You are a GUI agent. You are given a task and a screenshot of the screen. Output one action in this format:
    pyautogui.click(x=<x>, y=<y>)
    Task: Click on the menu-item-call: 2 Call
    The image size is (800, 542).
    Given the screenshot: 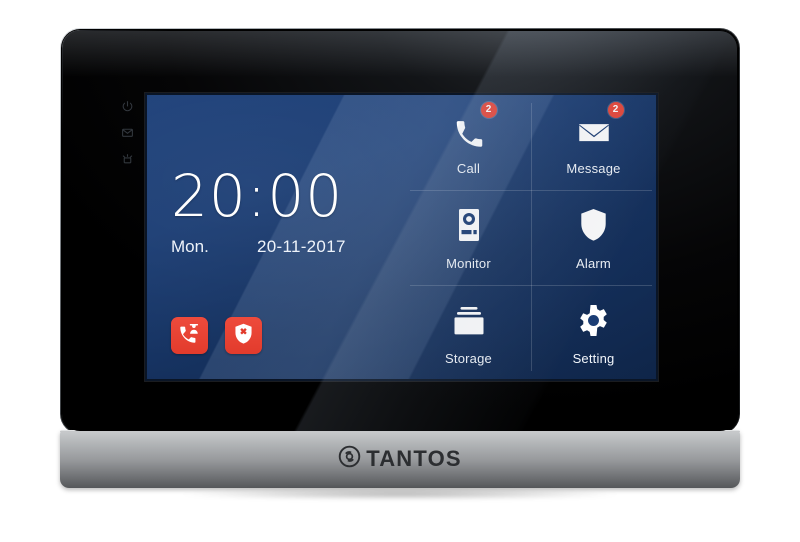 What is the action you would take?
    pyautogui.click(x=468, y=142)
    